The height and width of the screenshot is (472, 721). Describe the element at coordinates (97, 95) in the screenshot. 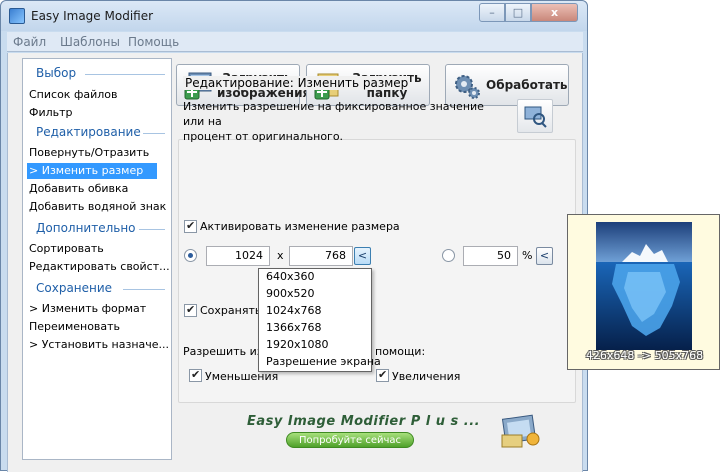

I see `sidebar-item-file-list: Список файлов` at that location.